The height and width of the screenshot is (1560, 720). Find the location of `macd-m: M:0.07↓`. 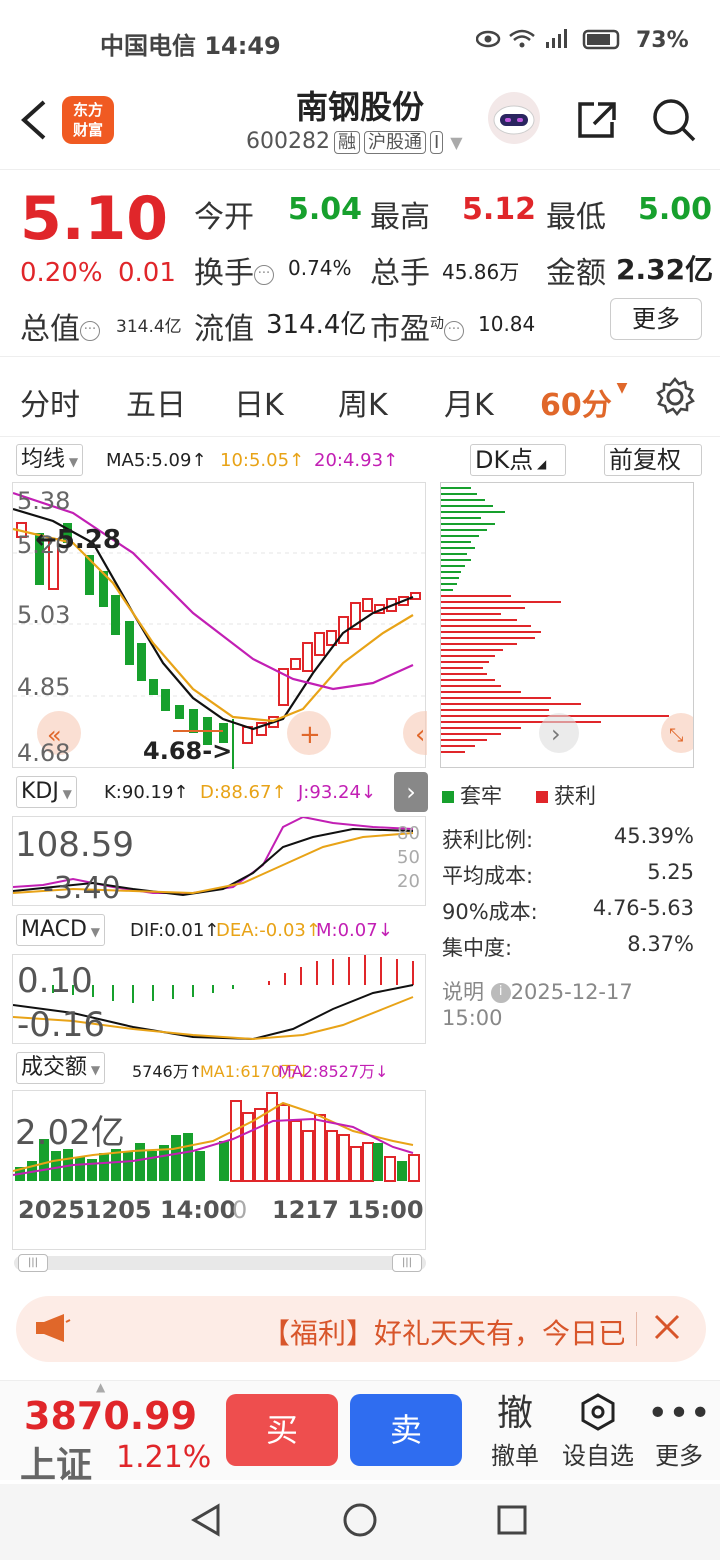

macd-m: M:0.07↓ is located at coordinates (354, 930).